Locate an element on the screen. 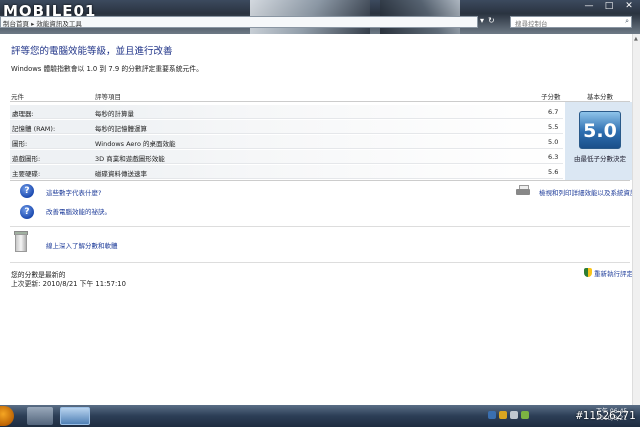 This screenshot has width=640, height=427. col-header-base: 基本分數 is located at coordinates (600, 97).